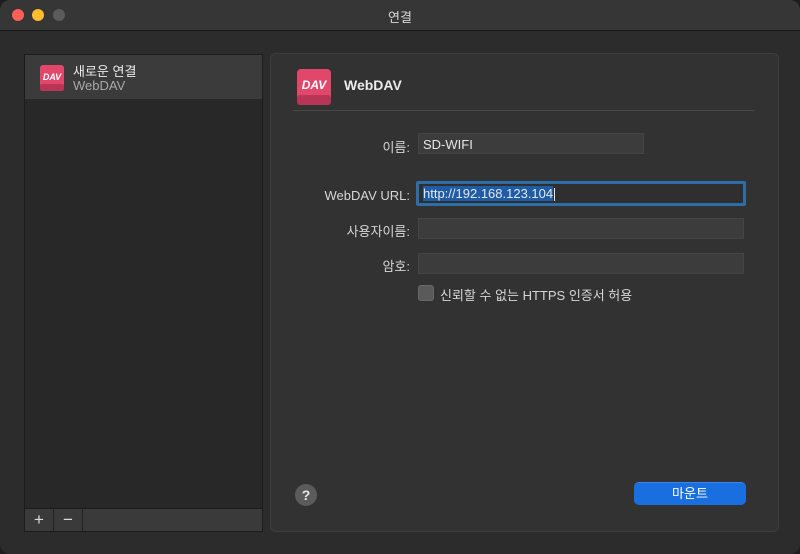 This screenshot has height=554, width=800. I want to click on divider, so click(523, 110).